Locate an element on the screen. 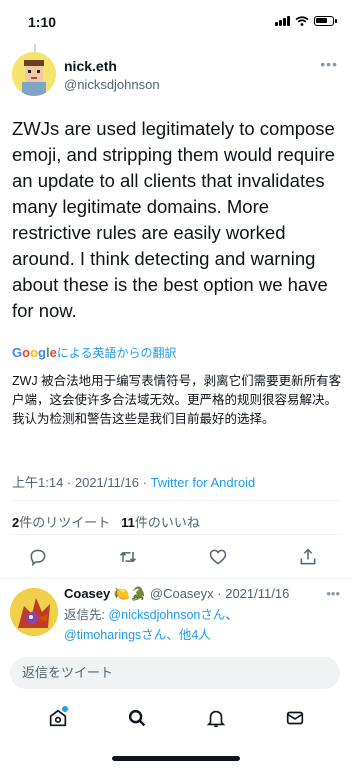 Image resolution: width=352 pixels, height=768 pixels. translation-attribution: Googleによる英語からの翻訳 is located at coordinates (94, 352).